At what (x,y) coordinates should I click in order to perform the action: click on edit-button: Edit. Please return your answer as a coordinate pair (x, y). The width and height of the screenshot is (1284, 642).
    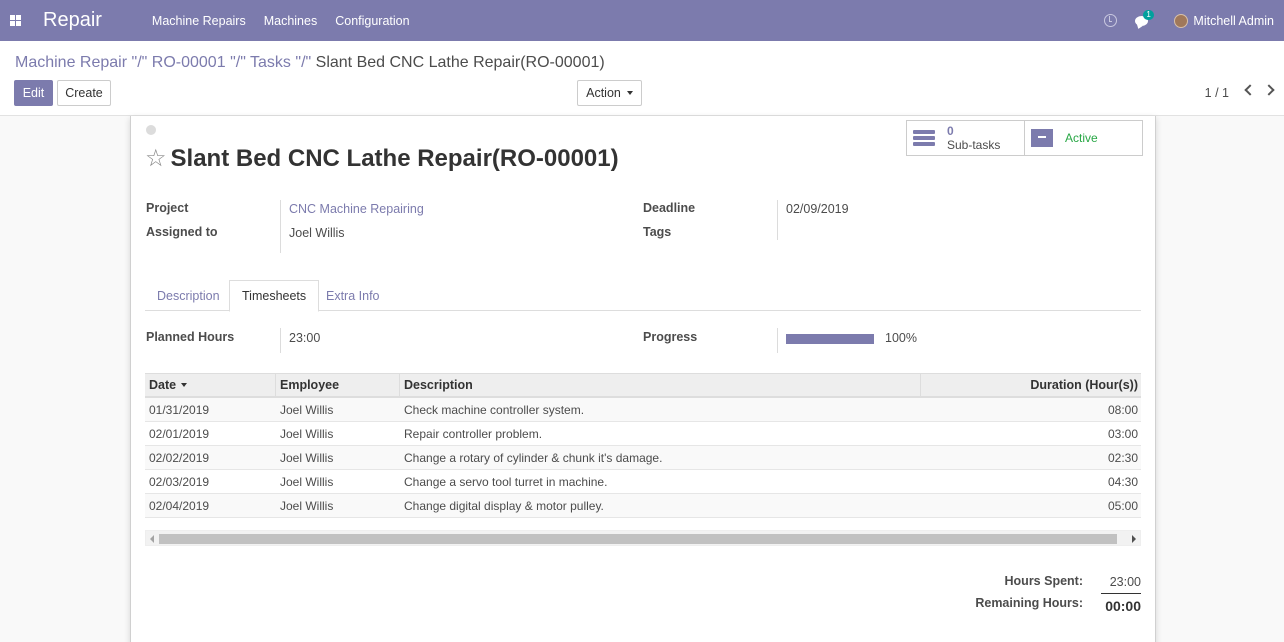
    Looking at the image, I should click on (33, 93).